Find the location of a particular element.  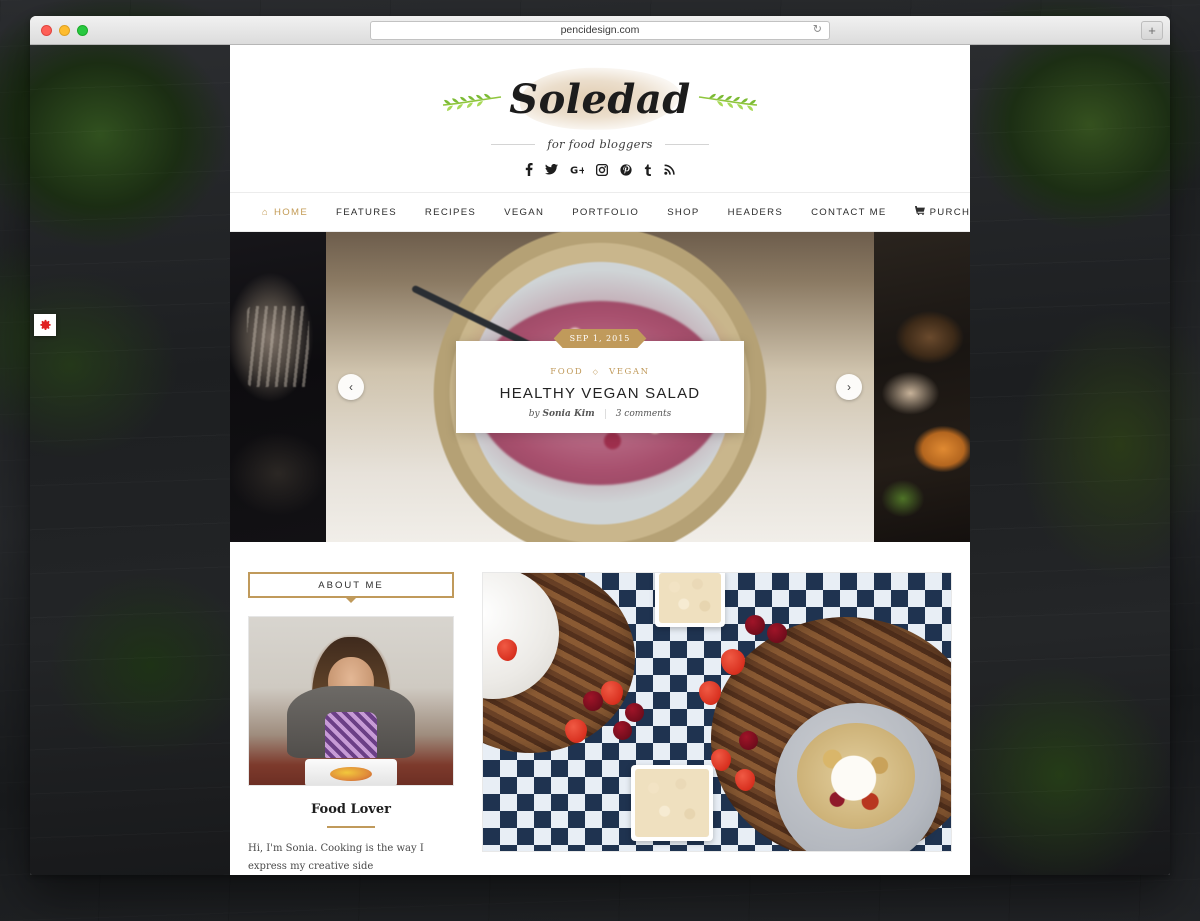

slide-image-dark-tools is located at coordinates (278, 387).